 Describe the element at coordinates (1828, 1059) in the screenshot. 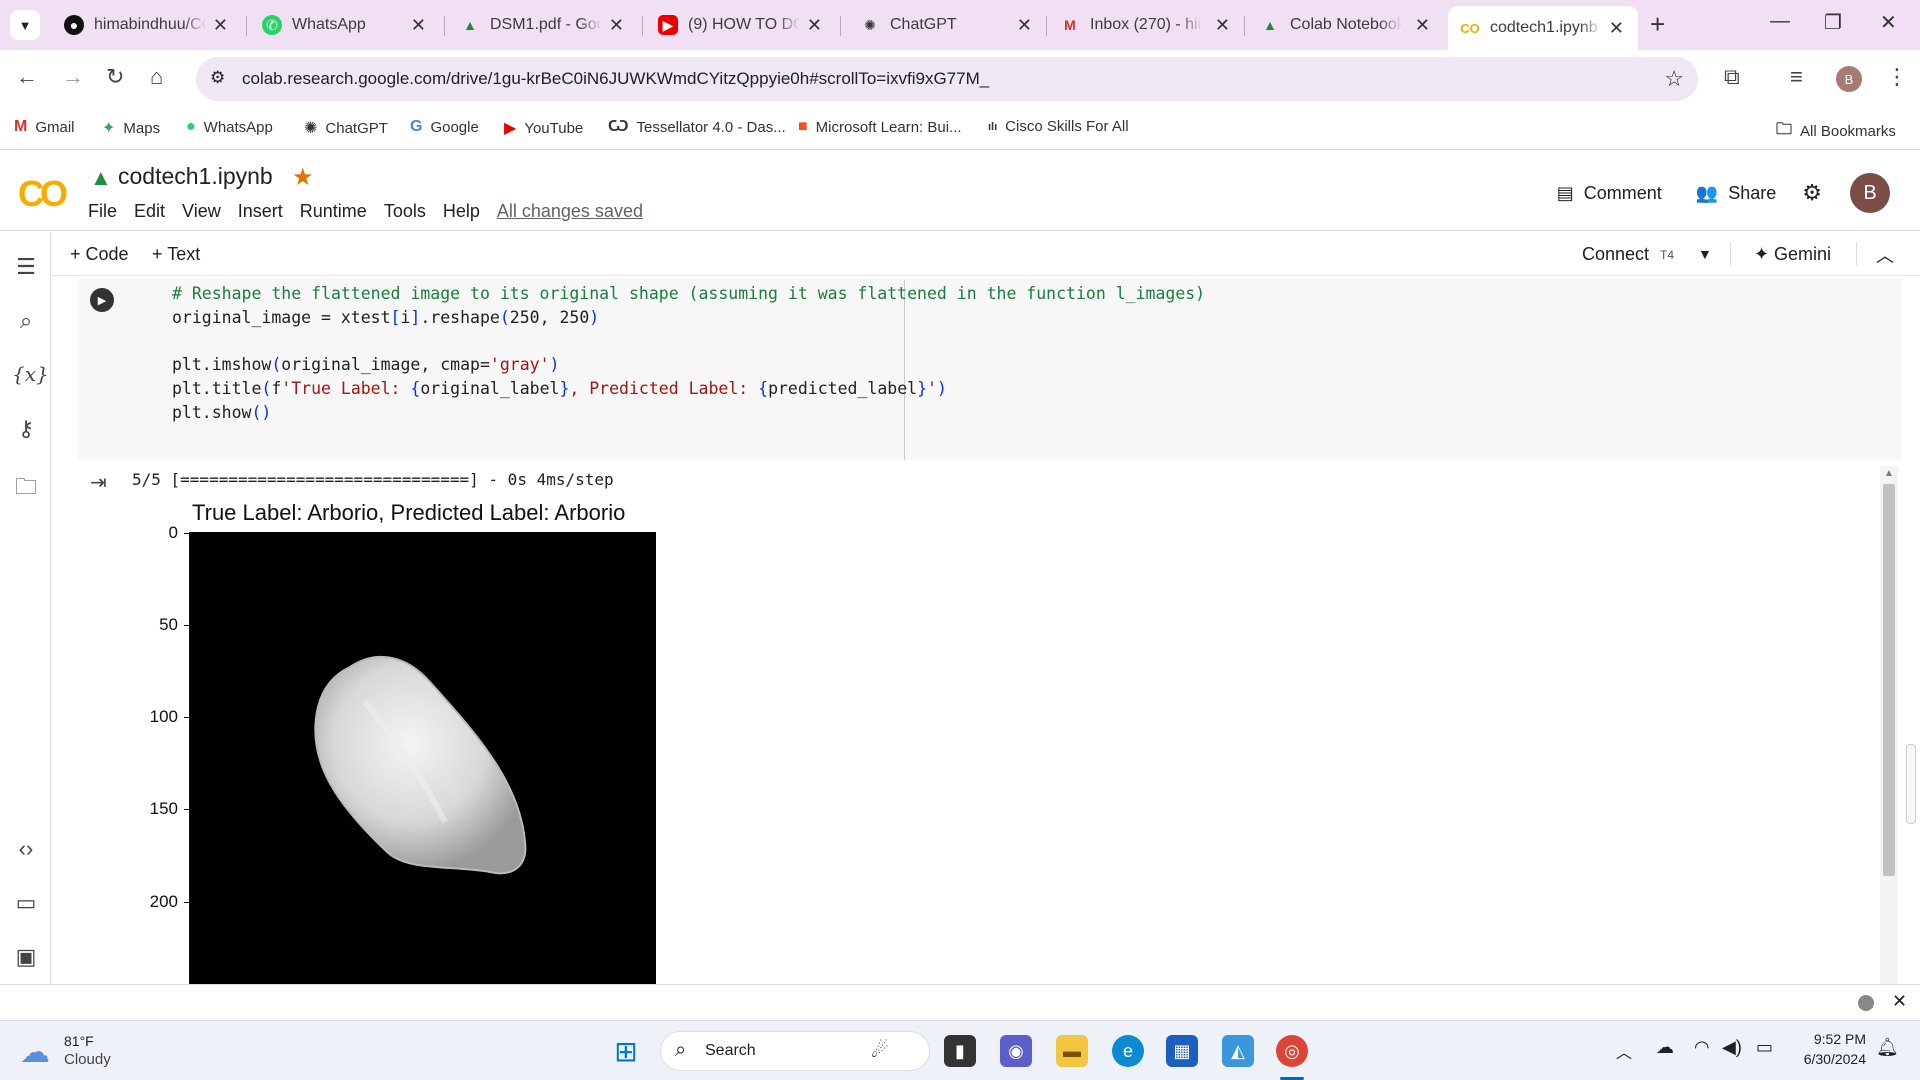

I see `clock-date: 6/30/2024` at that location.